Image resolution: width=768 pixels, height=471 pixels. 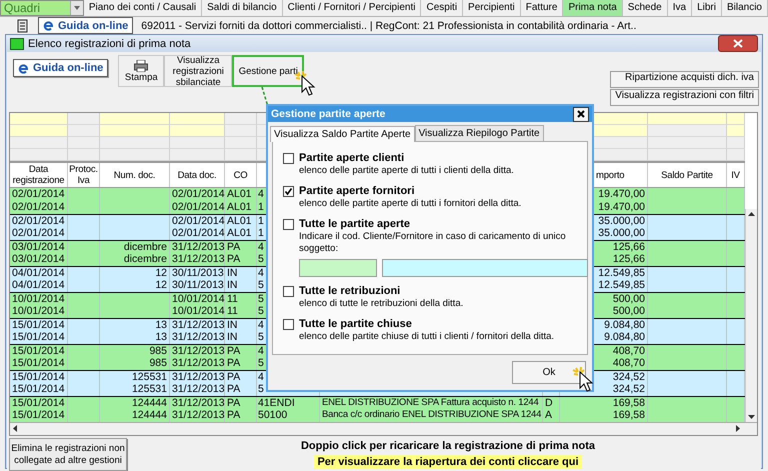 What do you see at coordinates (110, 44) in the screenshot?
I see `window-title: Elenco registrazioni di prima nota` at bounding box center [110, 44].